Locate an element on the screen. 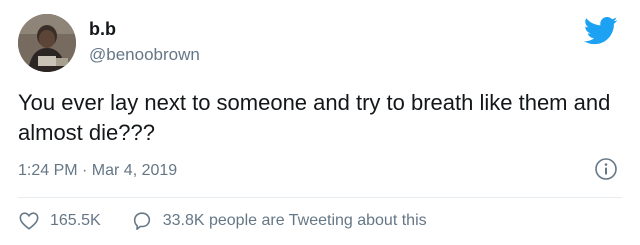 Image resolution: width=640 pixels, height=245 pixels. like-count: 165.5K is located at coordinates (75, 220).